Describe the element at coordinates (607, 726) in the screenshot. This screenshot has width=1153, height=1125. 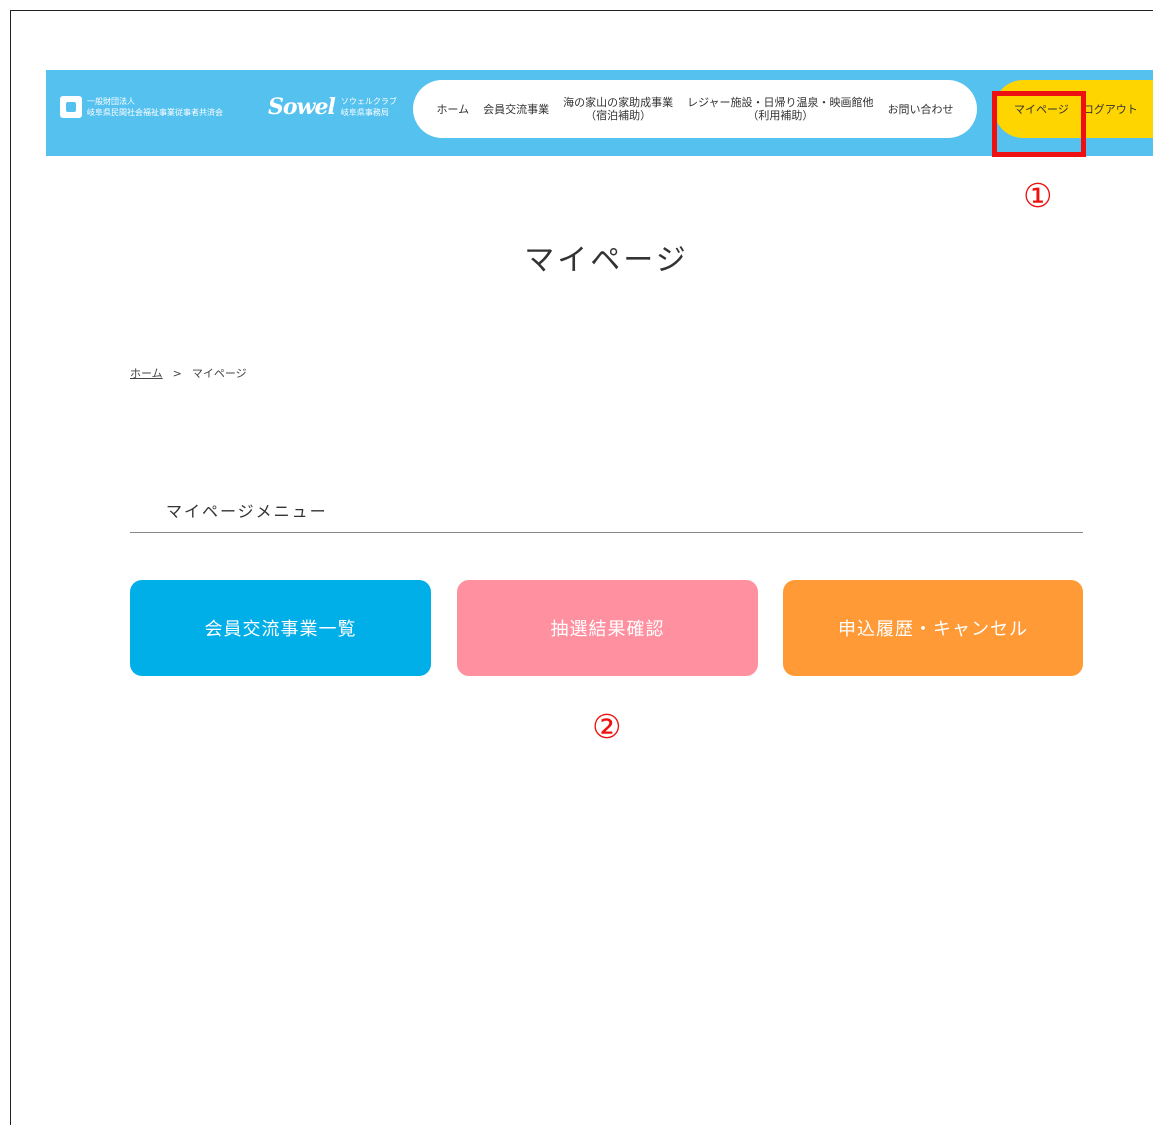
I see `annotation-marker-2: ②` at that location.